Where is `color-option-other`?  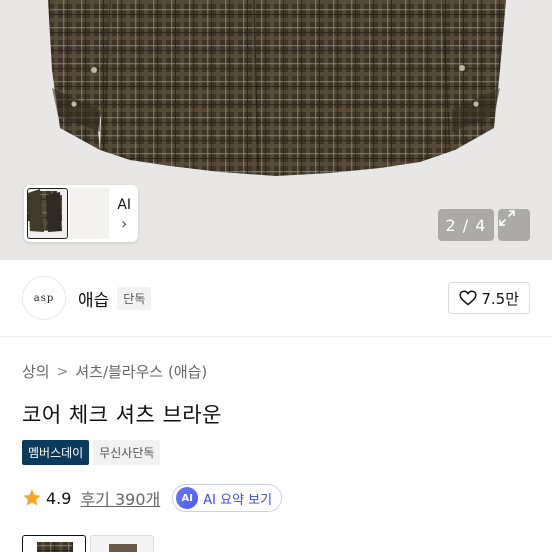
color-option-other is located at coordinates (122, 543).